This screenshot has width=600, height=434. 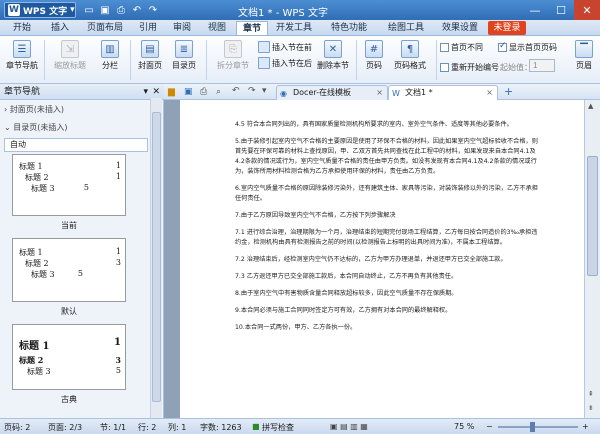 I want to click on app-menu-button: W WPS 文字 ▾, so click(x=40, y=10).